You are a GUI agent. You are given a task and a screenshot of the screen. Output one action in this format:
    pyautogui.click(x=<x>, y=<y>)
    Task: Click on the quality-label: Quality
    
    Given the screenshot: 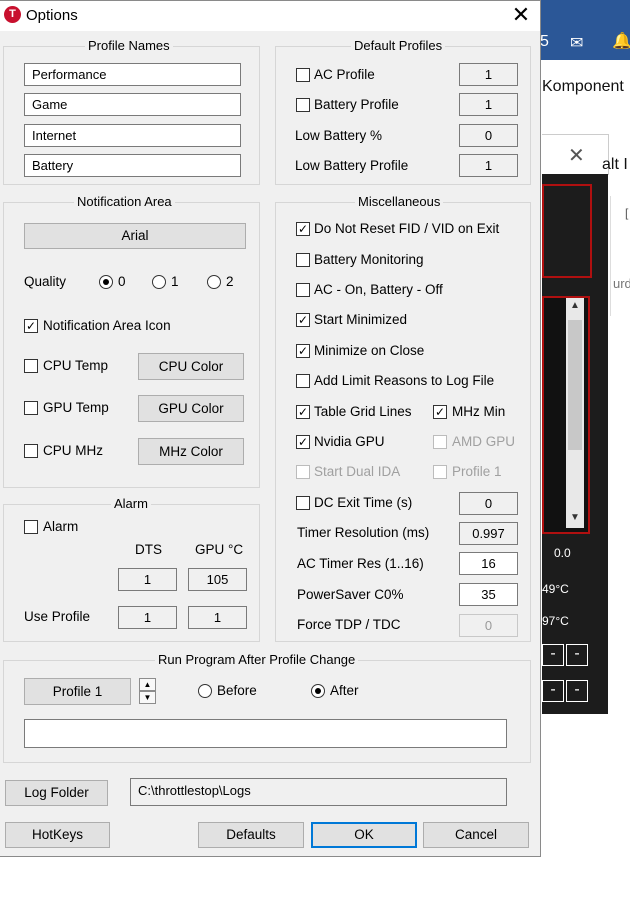 What is the action you would take?
    pyautogui.click(x=45, y=281)
    